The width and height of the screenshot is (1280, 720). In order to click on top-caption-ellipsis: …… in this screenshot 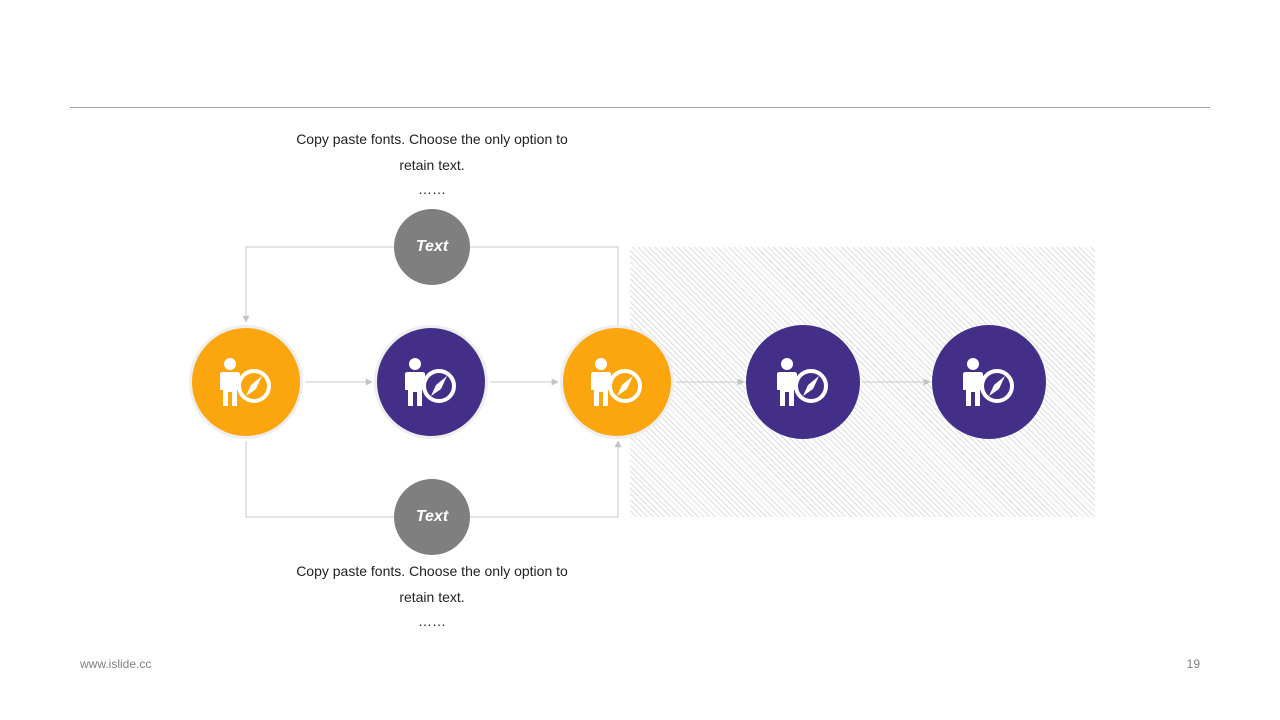, I will do `click(432, 189)`.